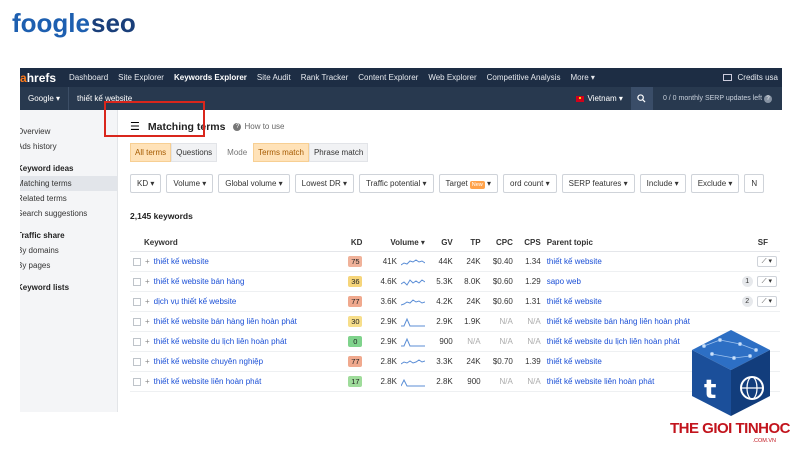 This screenshot has height=450, width=800. I want to click on parent-topic-cell: sapo web, so click(636, 281).